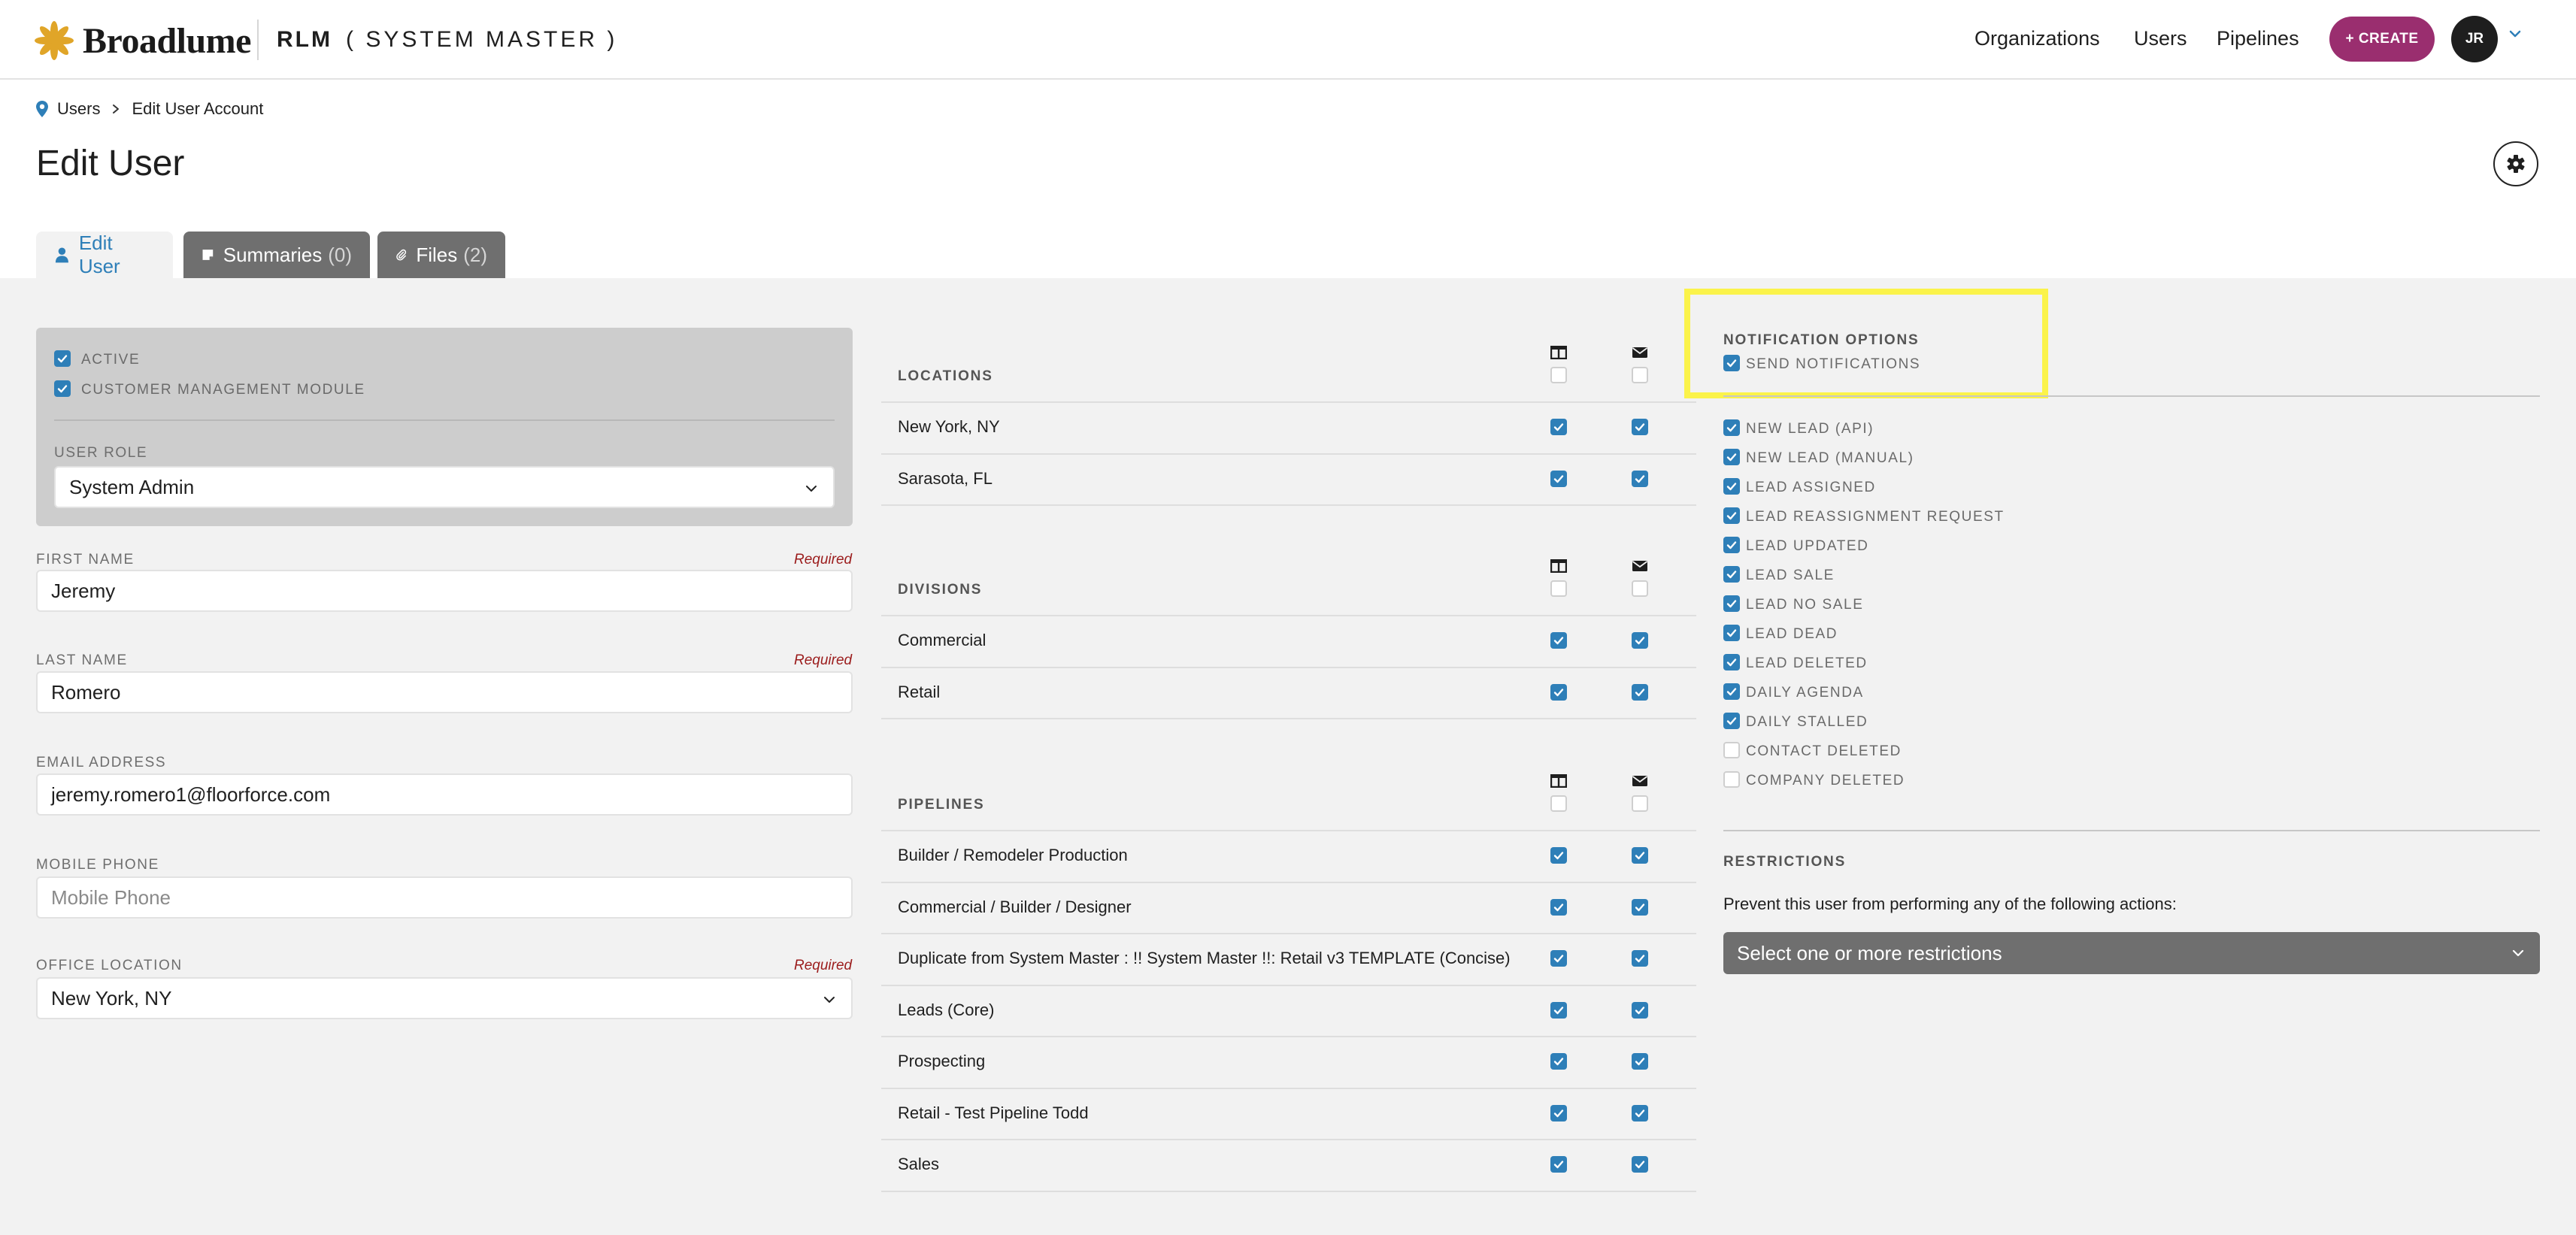 Image resolution: width=2576 pixels, height=1235 pixels. What do you see at coordinates (2515, 163) in the screenshot?
I see `settings-button` at bounding box center [2515, 163].